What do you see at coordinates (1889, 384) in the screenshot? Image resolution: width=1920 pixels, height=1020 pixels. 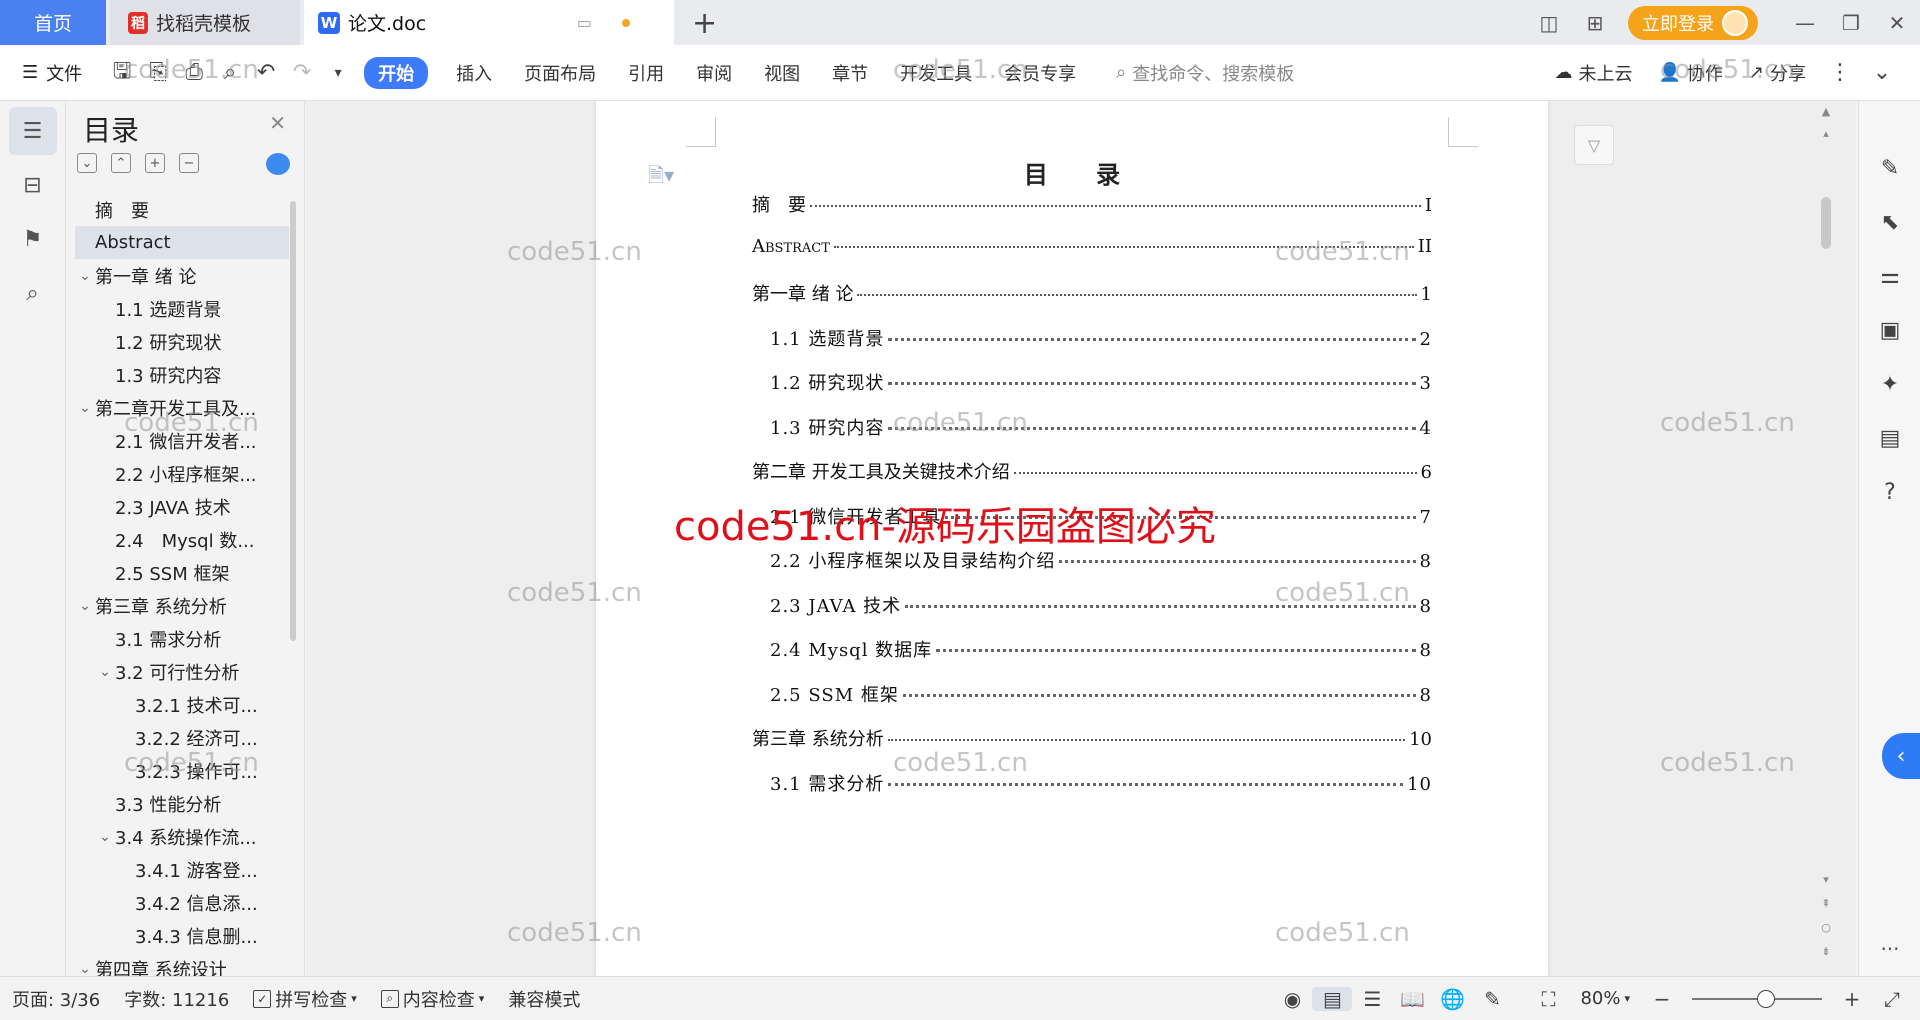 I see `ai-spark-icon: ✦` at bounding box center [1889, 384].